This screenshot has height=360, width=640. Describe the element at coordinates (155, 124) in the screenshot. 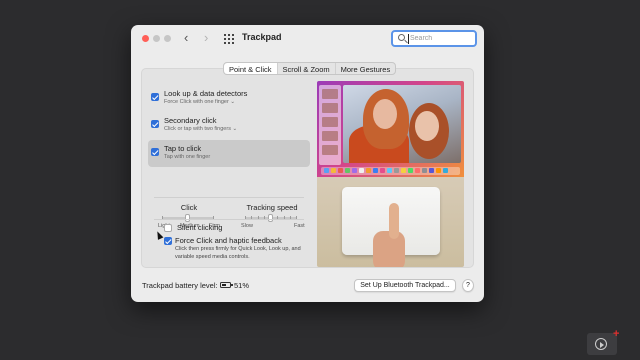

I see `checkbox-secondary-click` at that location.